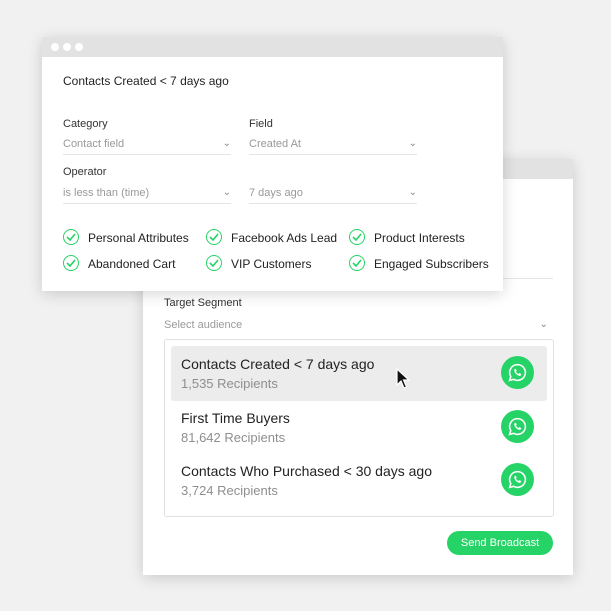 The width and height of the screenshot is (611, 611). What do you see at coordinates (94, 144) in the screenshot?
I see `category-value: Contact field` at bounding box center [94, 144].